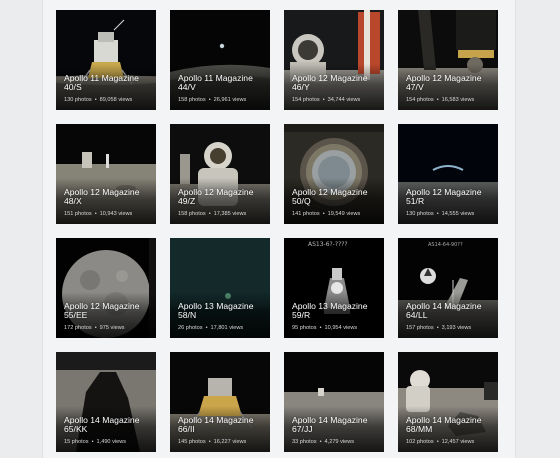  I want to click on album-title: Apollo 11 Magazine 40/S, so click(108, 83).